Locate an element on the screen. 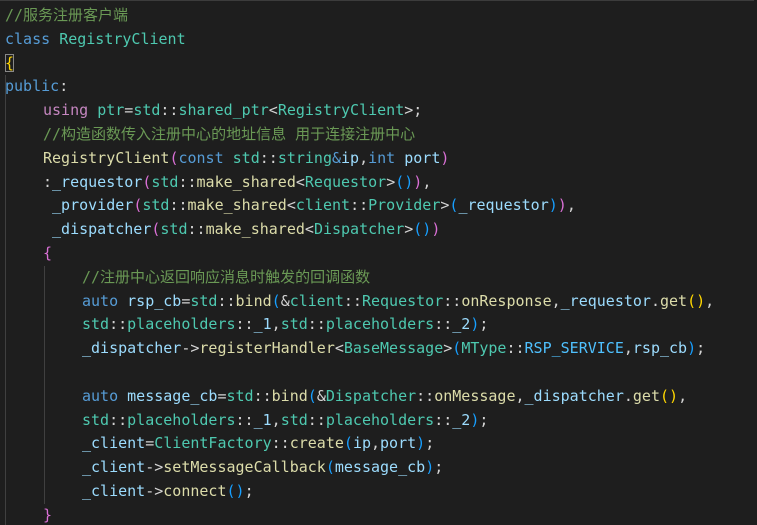 The width and height of the screenshot is (757, 525). code-token: string is located at coordinates (304, 157).